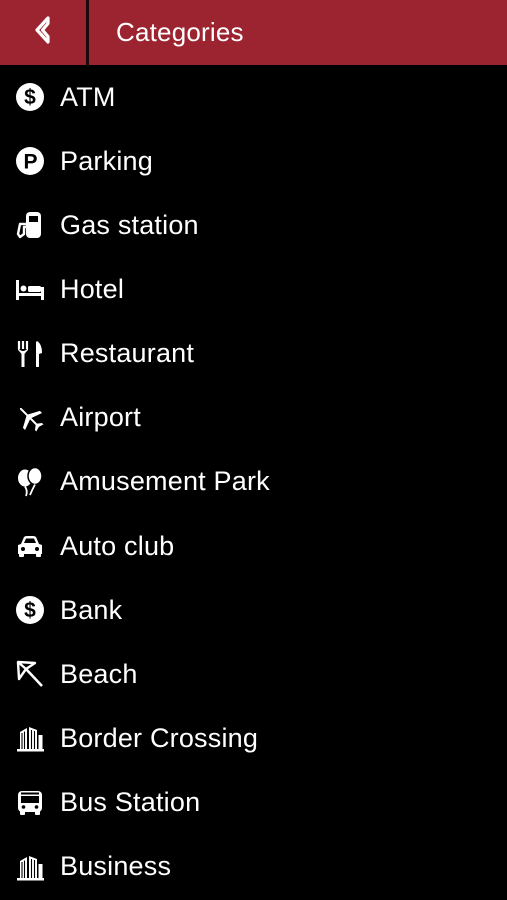 The height and width of the screenshot is (900, 507). What do you see at coordinates (100, 417) in the screenshot?
I see `category-label: Airport` at bounding box center [100, 417].